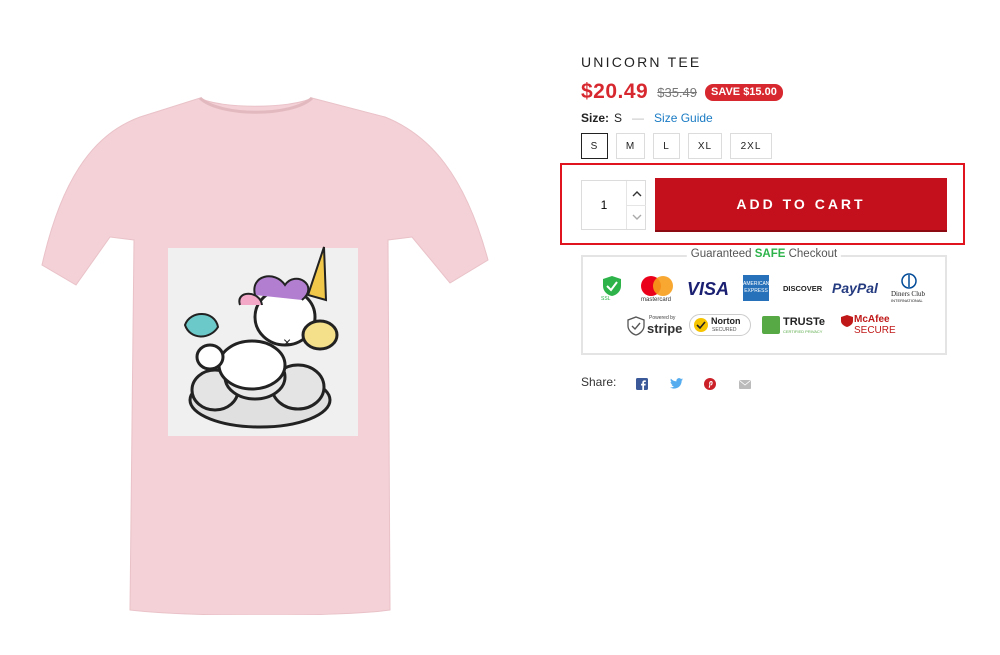 This screenshot has width=1000, height=655. I want to click on quantity-stepper, so click(613, 205).